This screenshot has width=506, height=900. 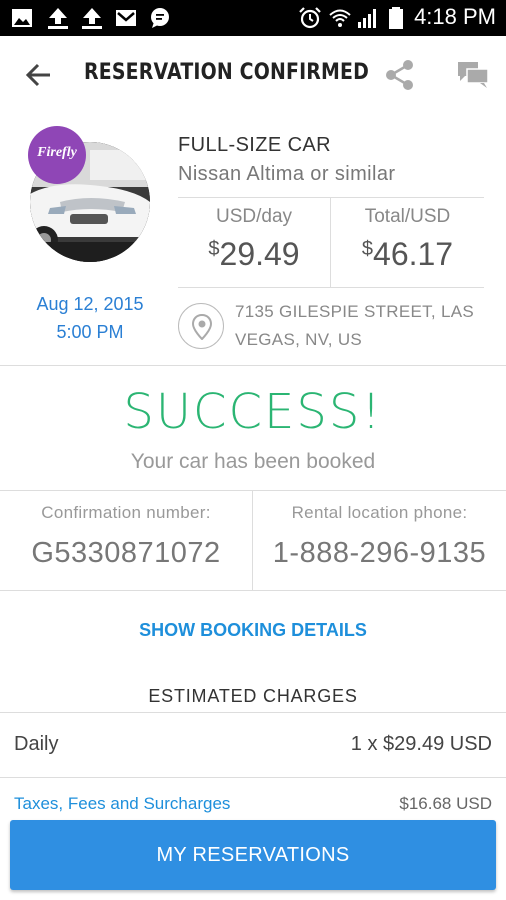 What do you see at coordinates (310, 18) in the screenshot?
I see `alarm-icon` at bounding box center [310, 18].